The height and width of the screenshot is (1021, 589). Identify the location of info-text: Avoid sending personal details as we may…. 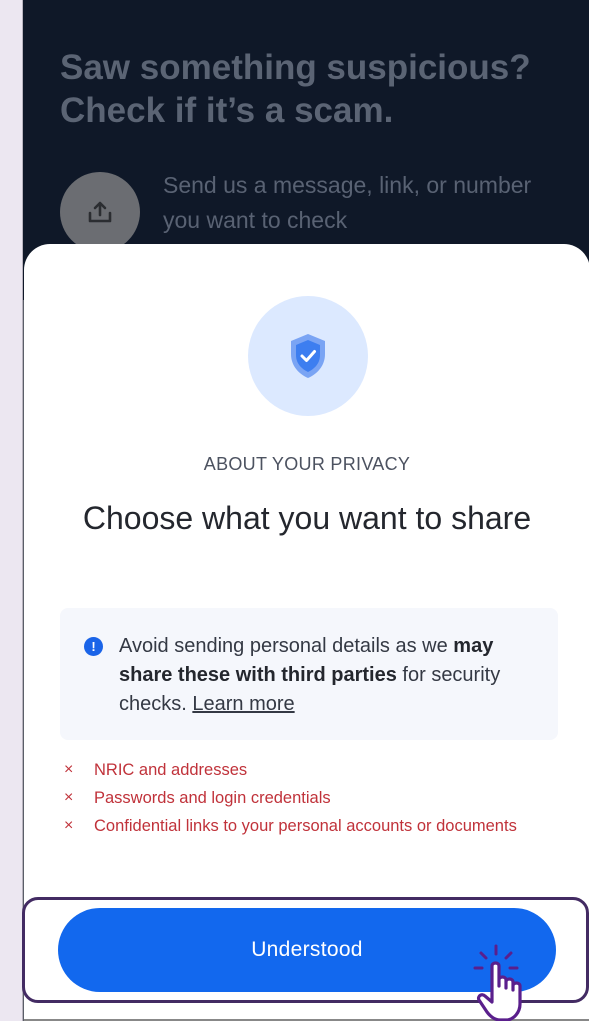
(326, 675).